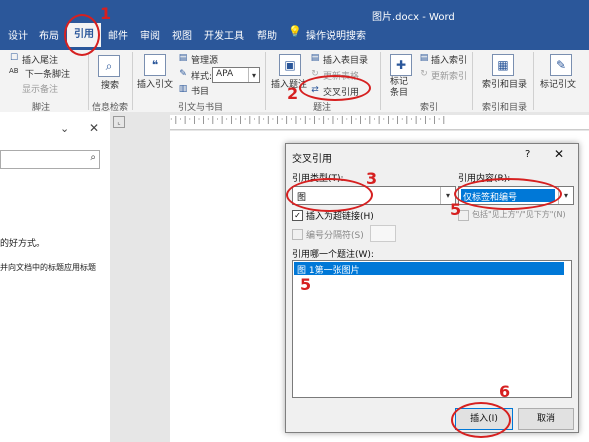 This screenshot has width=589, height=442. What do you see at coordinates (432, 329) in the screenshot?
I see `caption-list: 图 1第一张图片` at bounding box center [432, 329].